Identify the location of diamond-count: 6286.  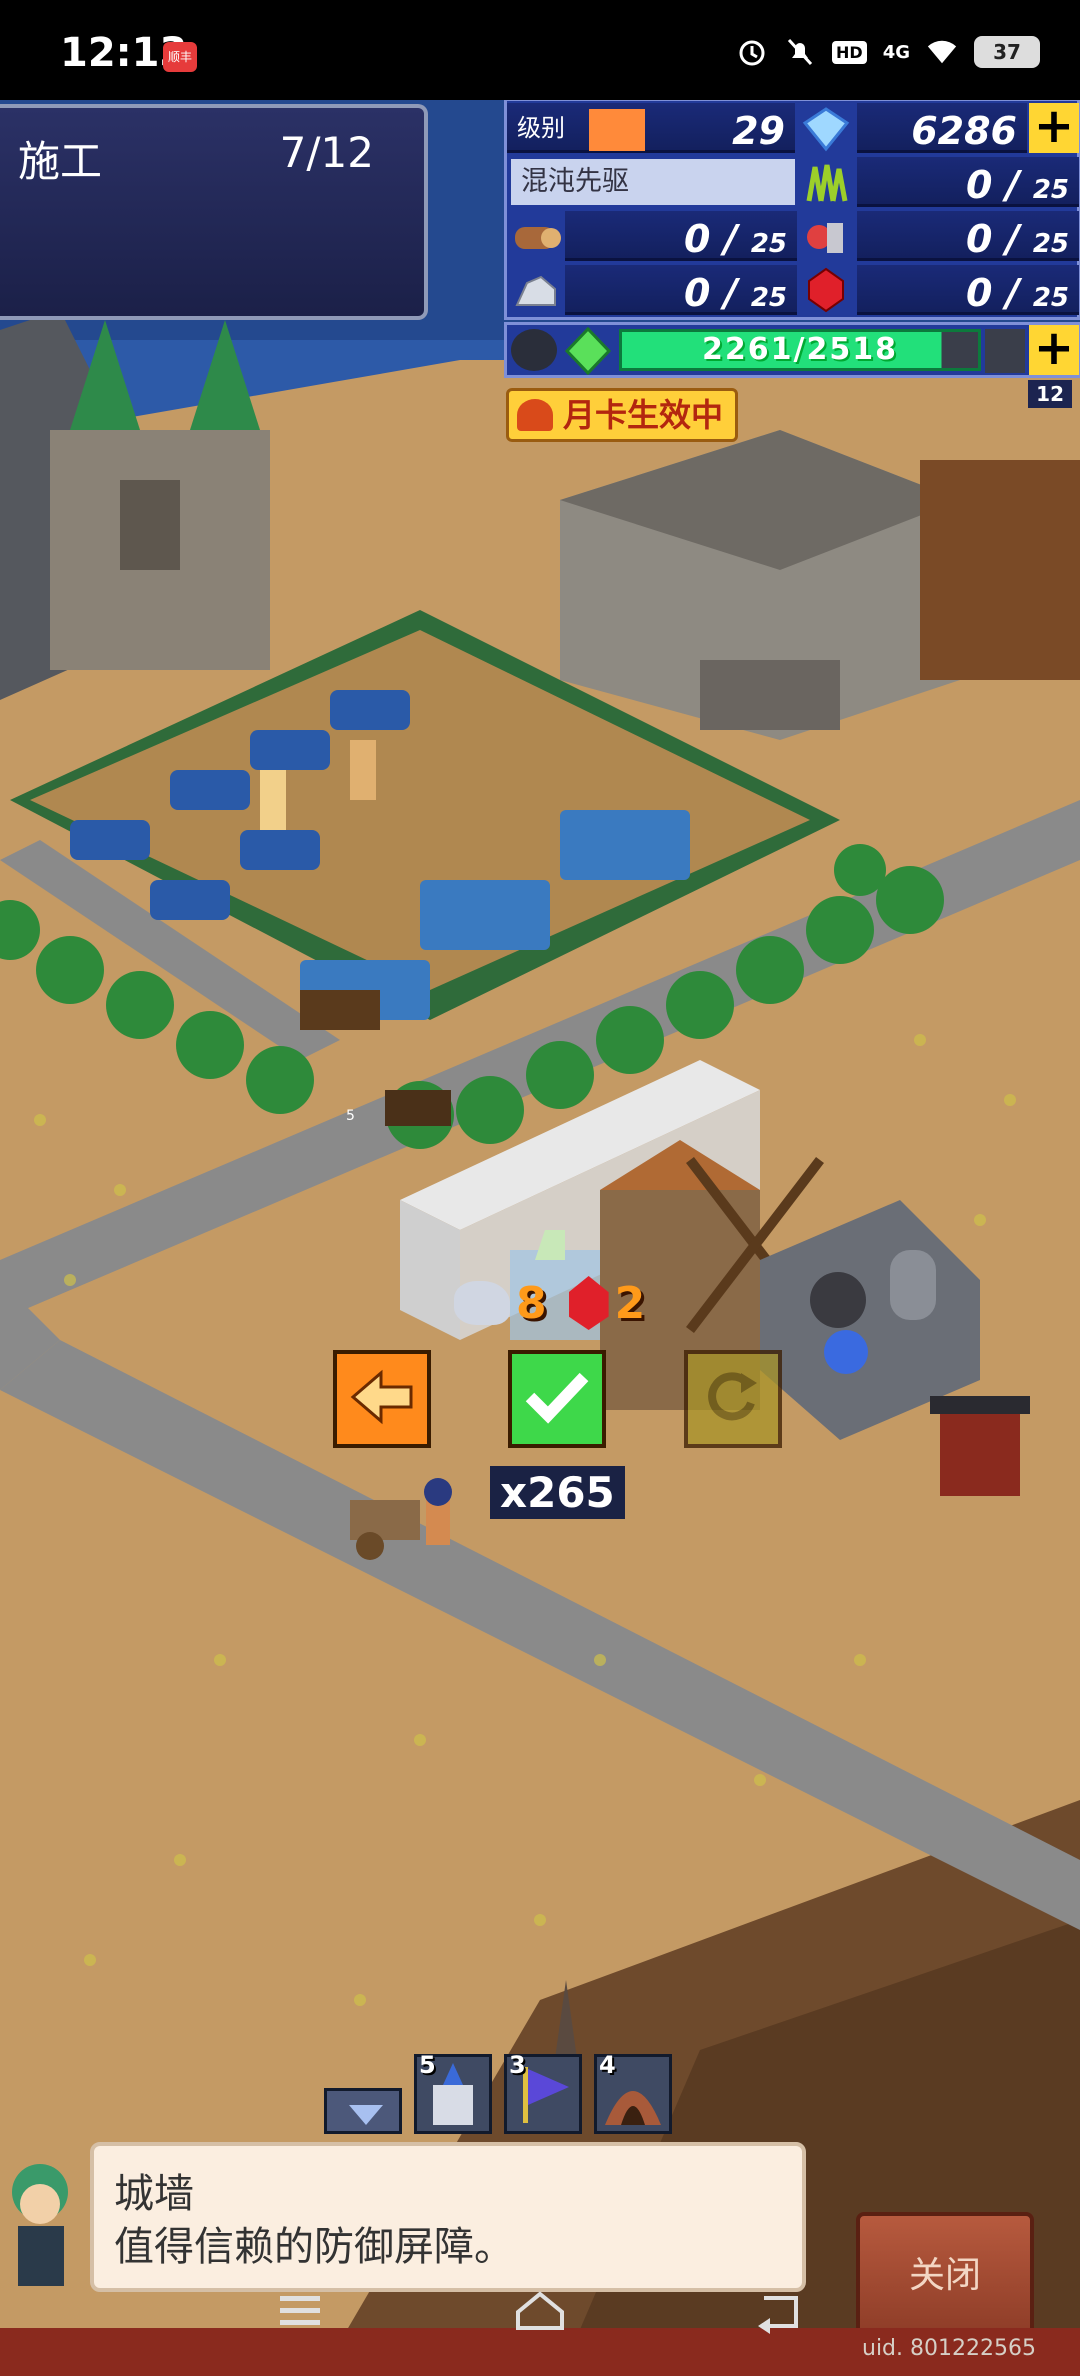
(964, 131).